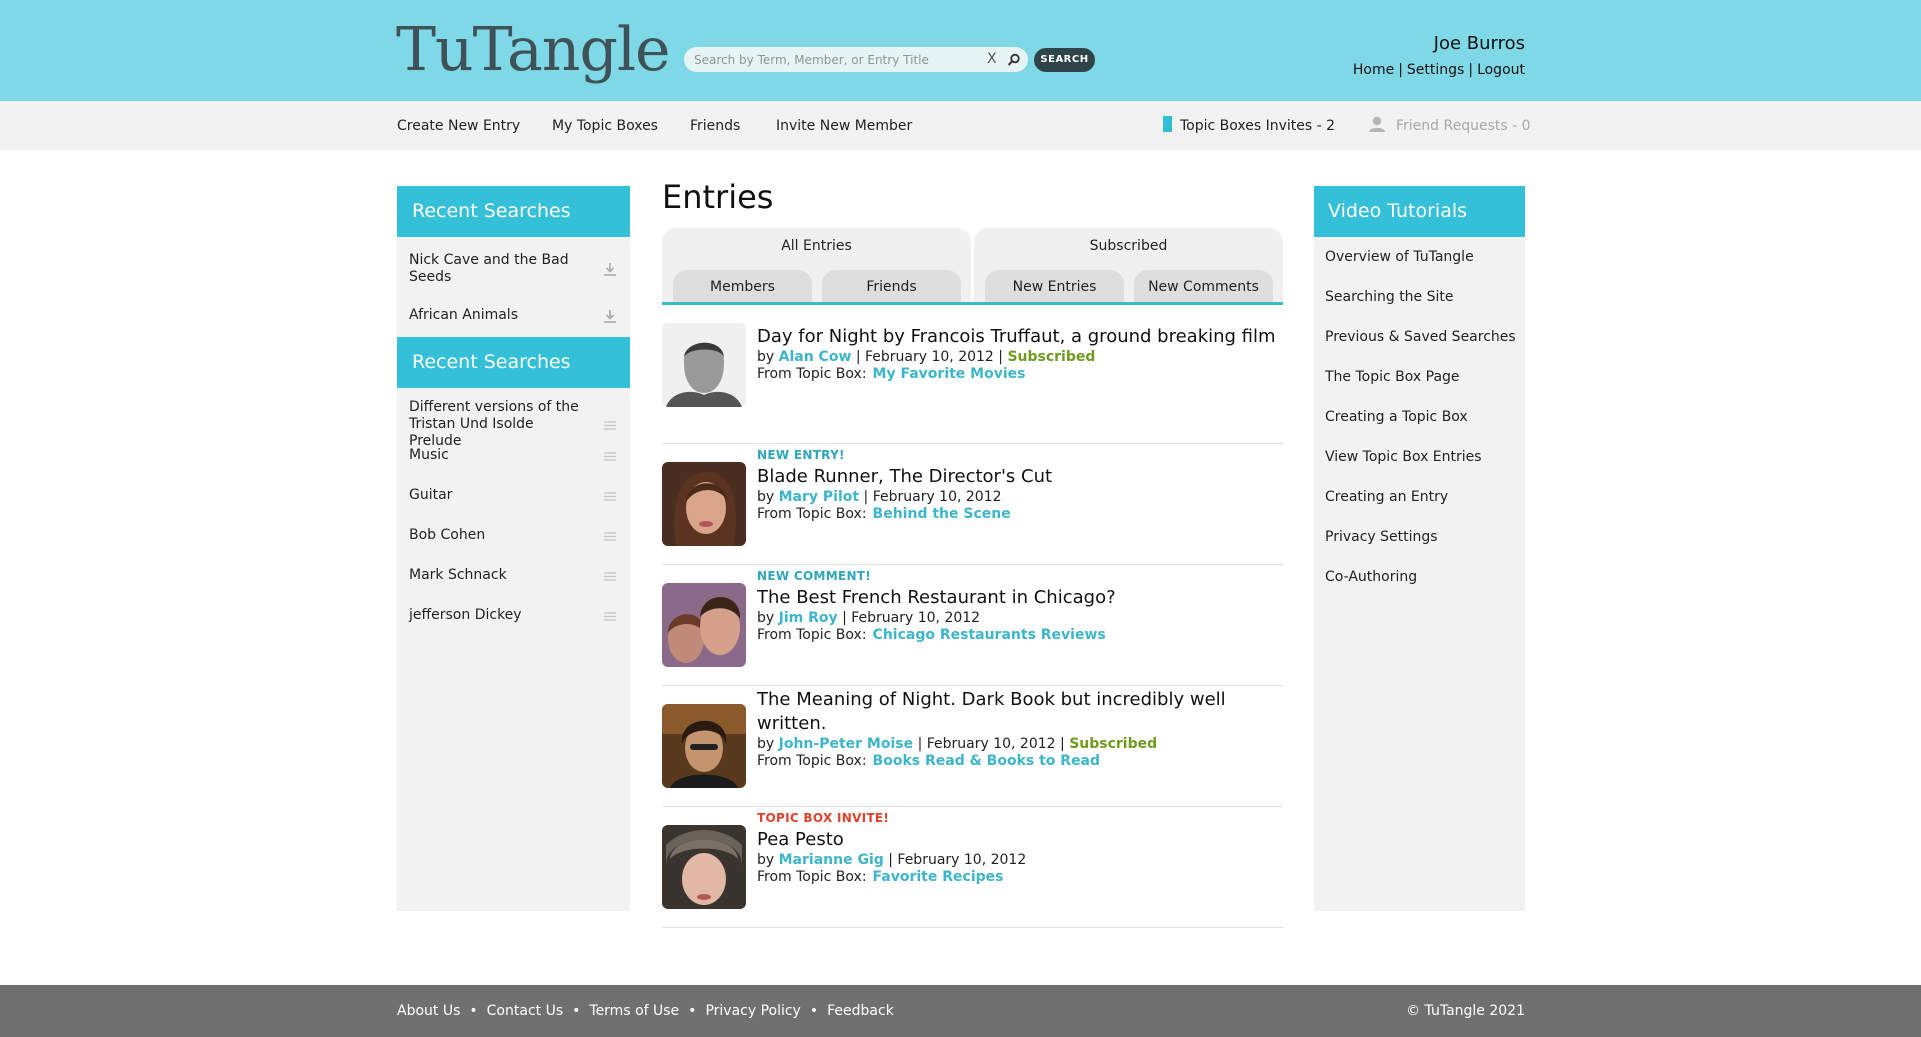  What do you see at coordinates (428, 1011) in the screenshot?
I see `footer-about-us: About Us` at bounding box center [428, 1011].